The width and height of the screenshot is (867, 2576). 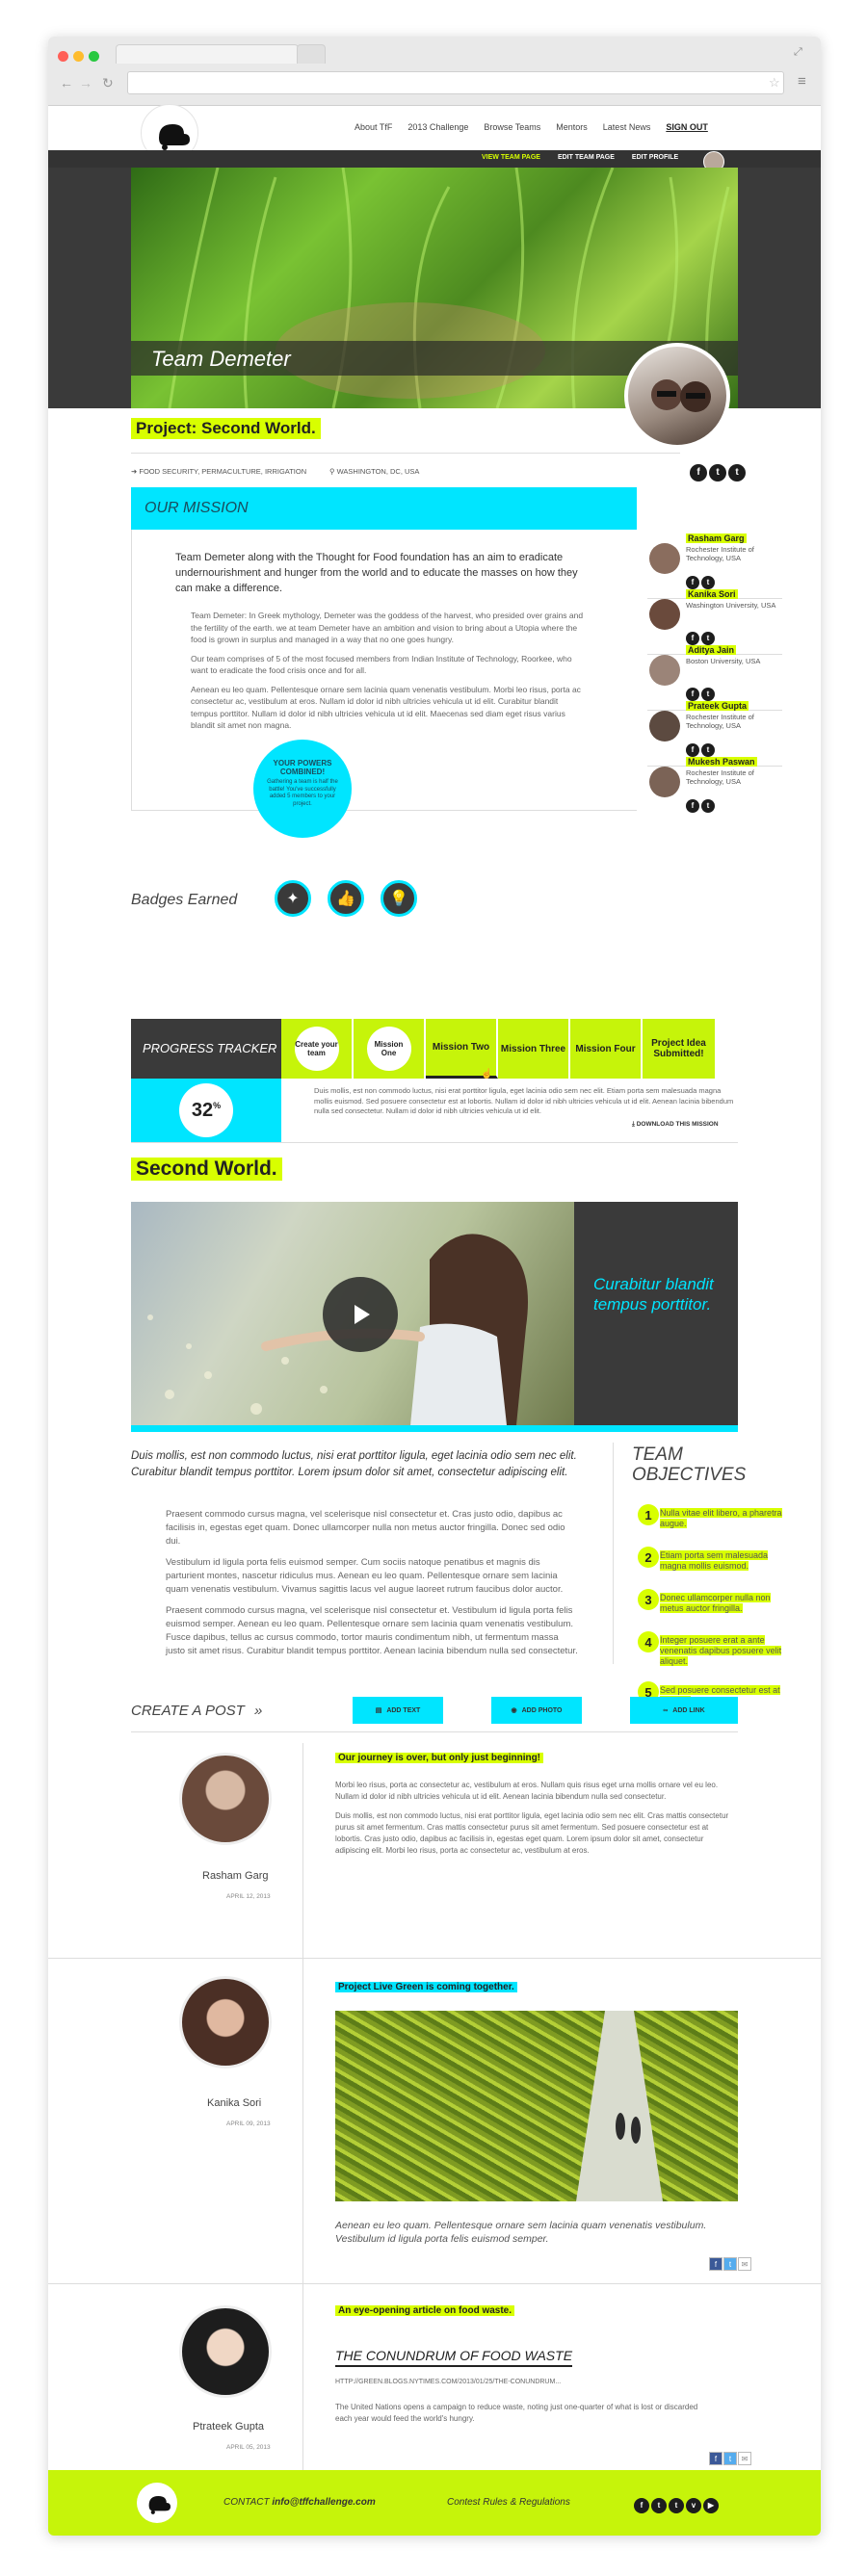 I want to click on sign-out-link: SIGN OUT, so click(x=687, y=127).